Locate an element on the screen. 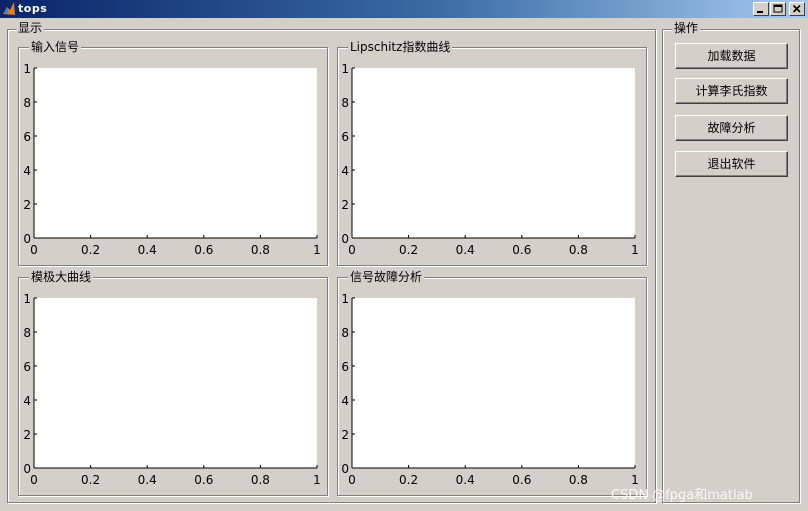 Image resolution: width=808 pixels, height=511 pixels. axes-area-signal-fault-analysis is located at coordinates (493, 383).